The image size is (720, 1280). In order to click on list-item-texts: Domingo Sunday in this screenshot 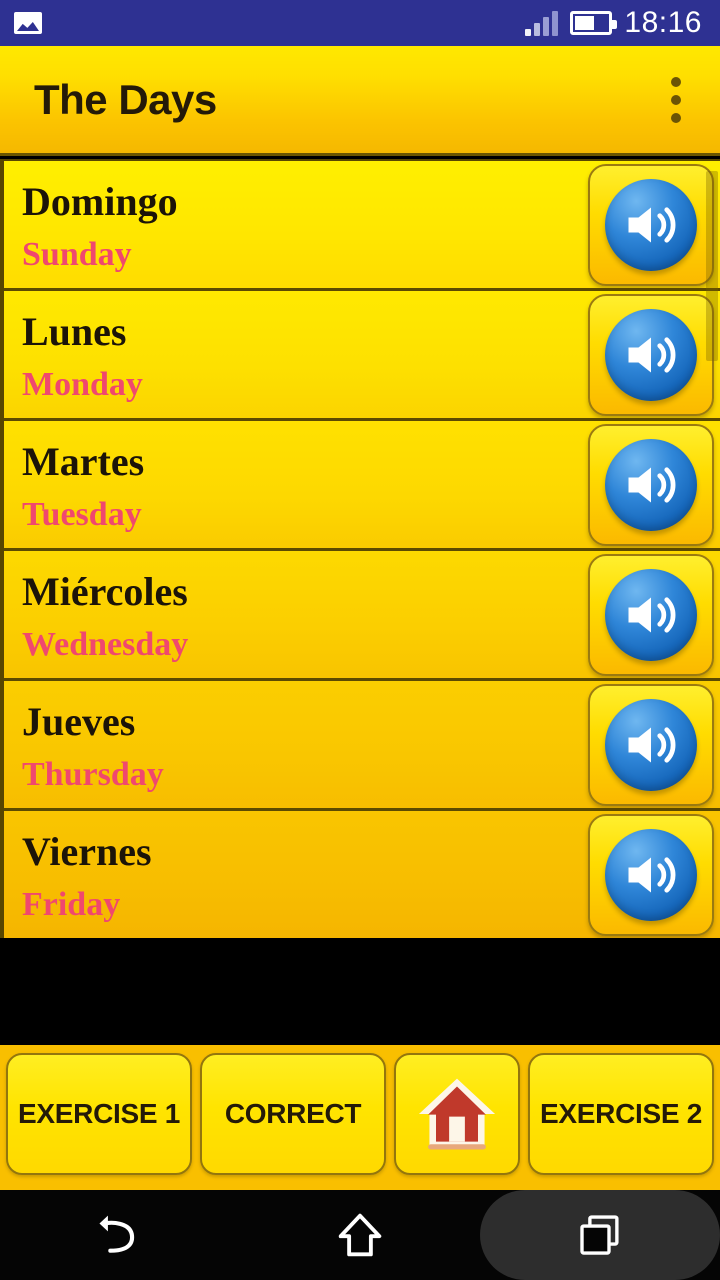, I will do `click(305, 225)`.